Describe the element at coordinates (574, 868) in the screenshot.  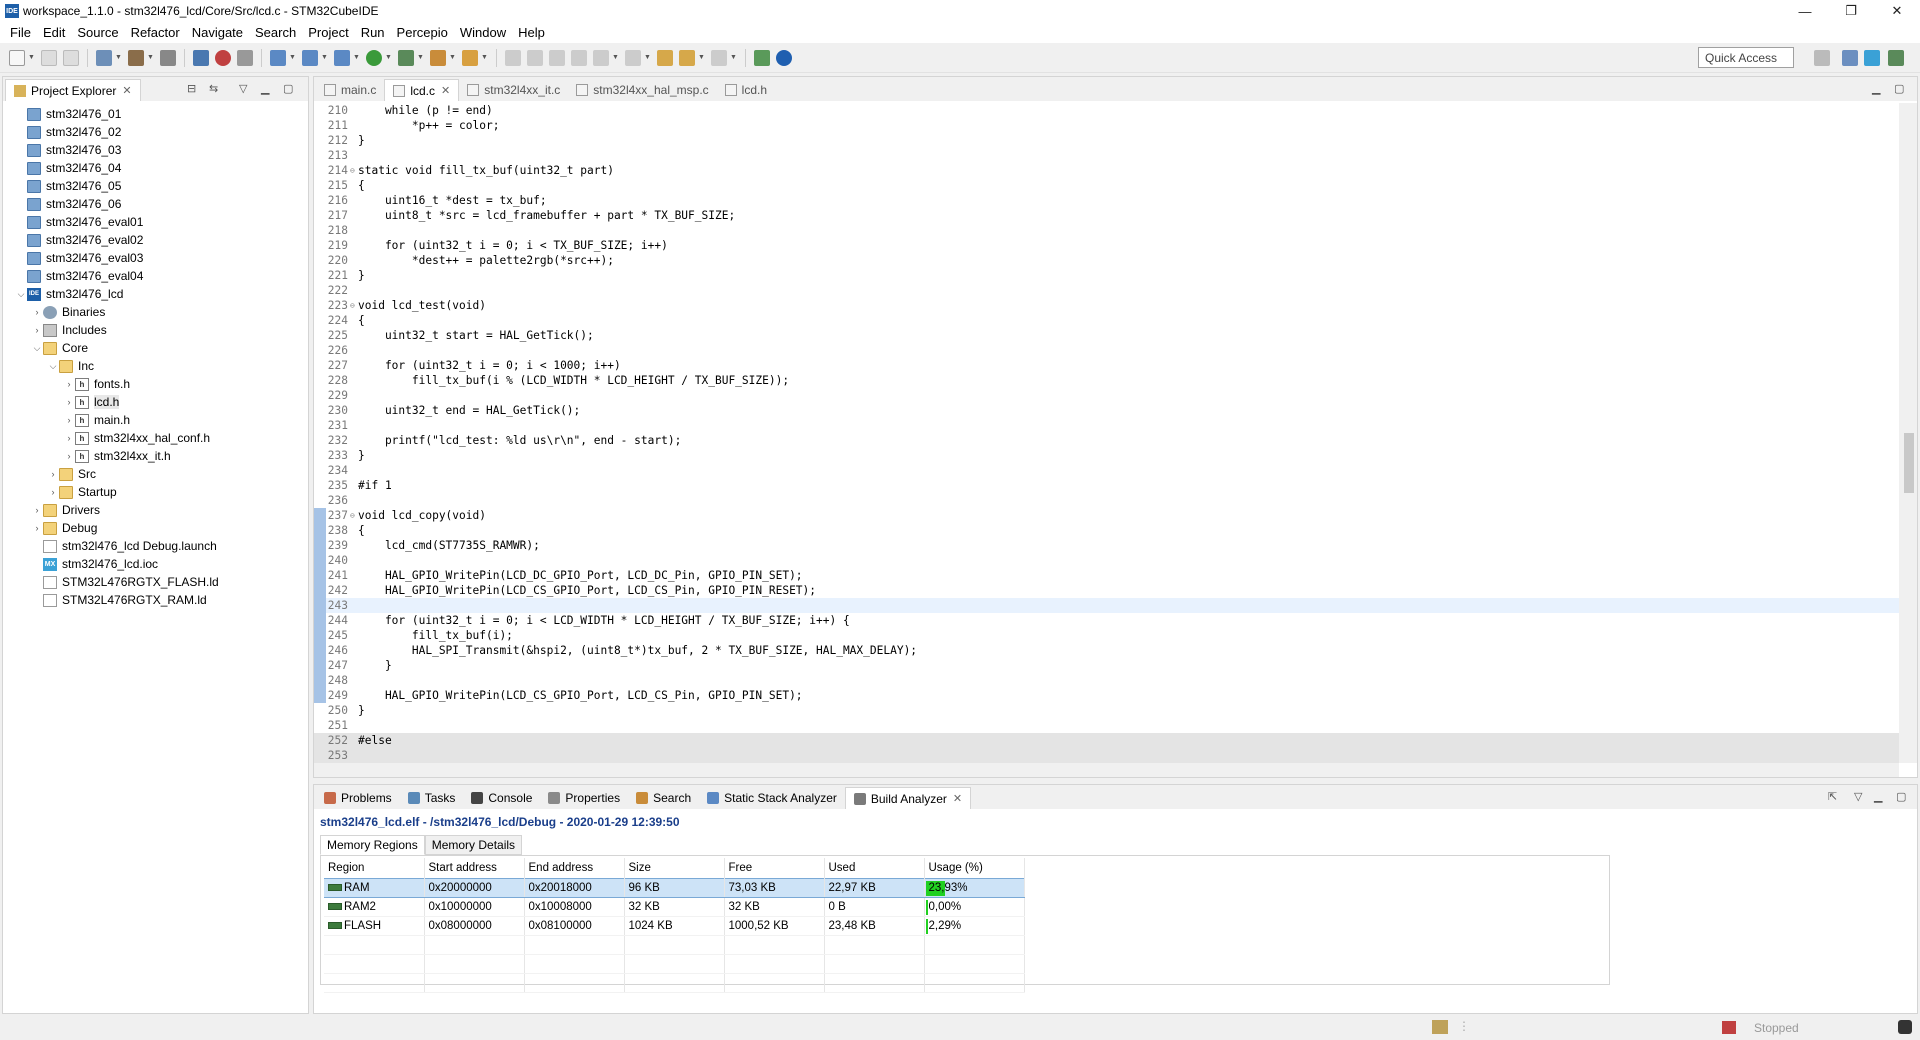
I see `column-header-end-address: End address` at that location.